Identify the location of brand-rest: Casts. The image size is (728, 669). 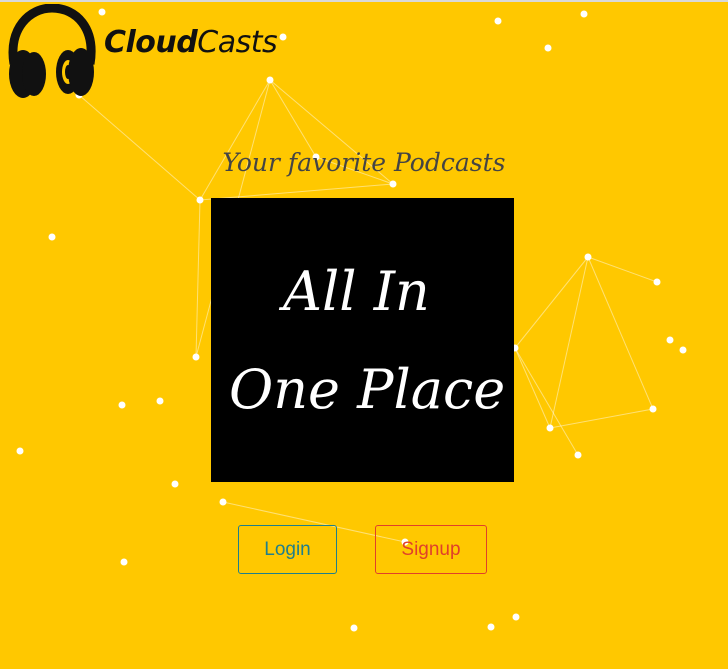
(237, 42).